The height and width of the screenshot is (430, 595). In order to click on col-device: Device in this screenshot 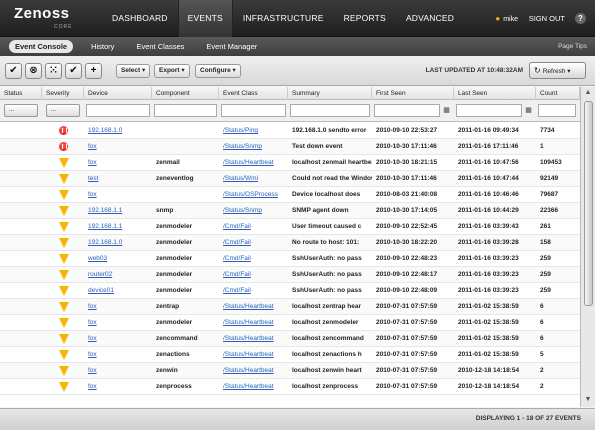, I will do `click(118, 93)`.